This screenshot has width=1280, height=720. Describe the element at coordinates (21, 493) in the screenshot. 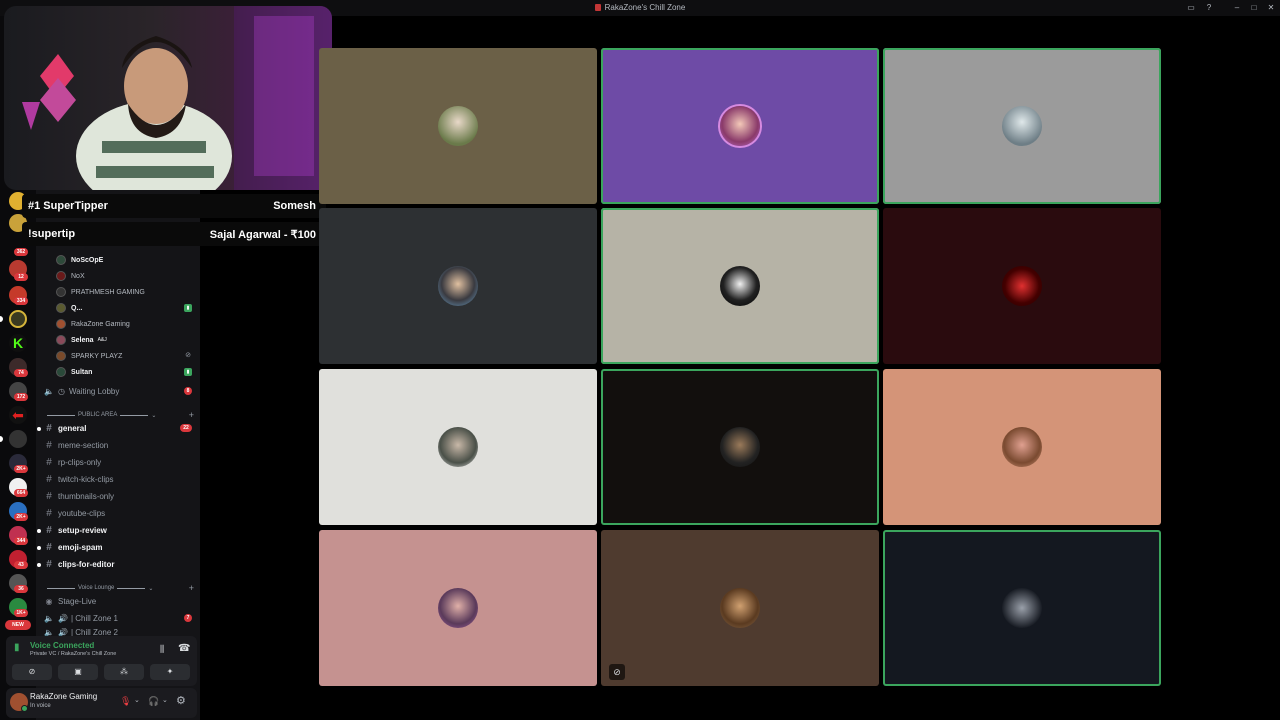

I see `server-badge: 664` at that location.